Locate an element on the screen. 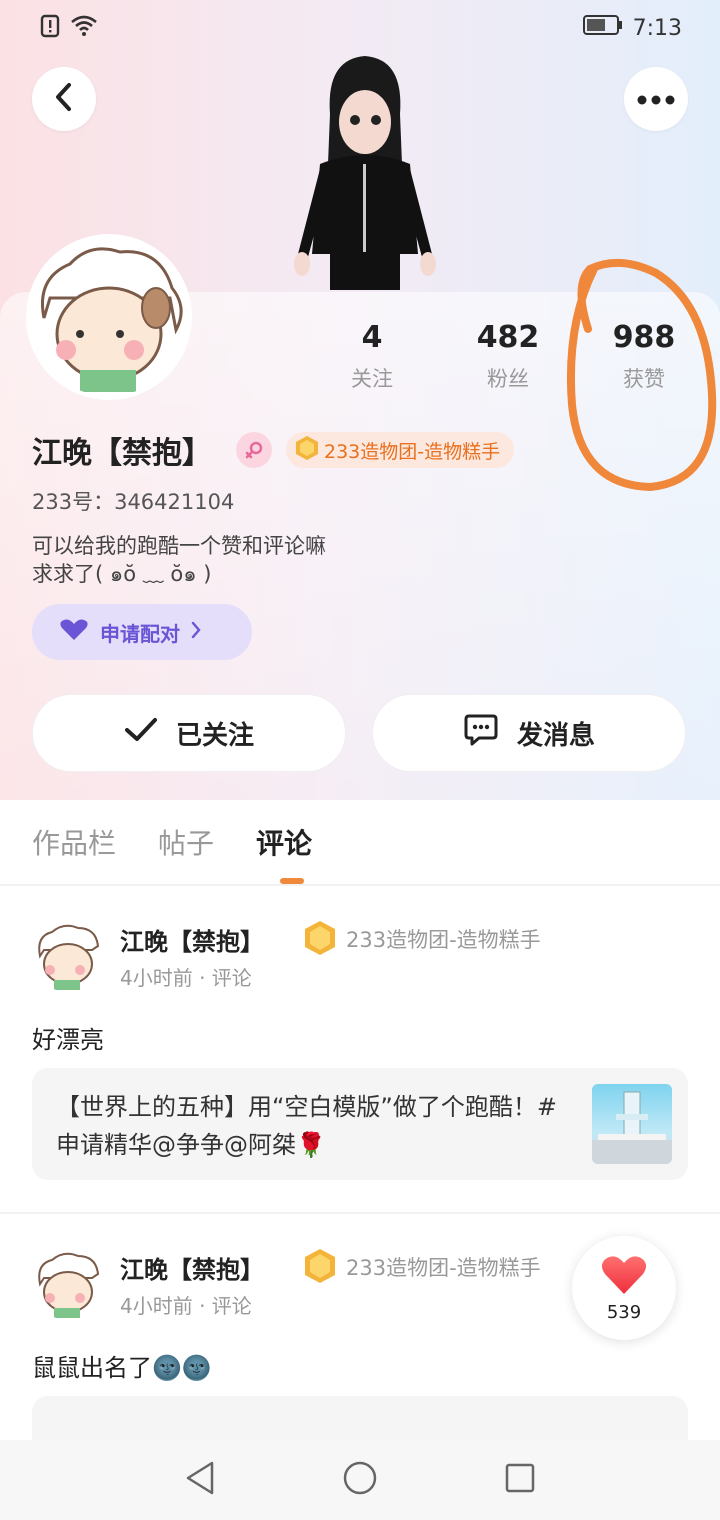  following-label: 已关注 is located at coordinates (214, 735).